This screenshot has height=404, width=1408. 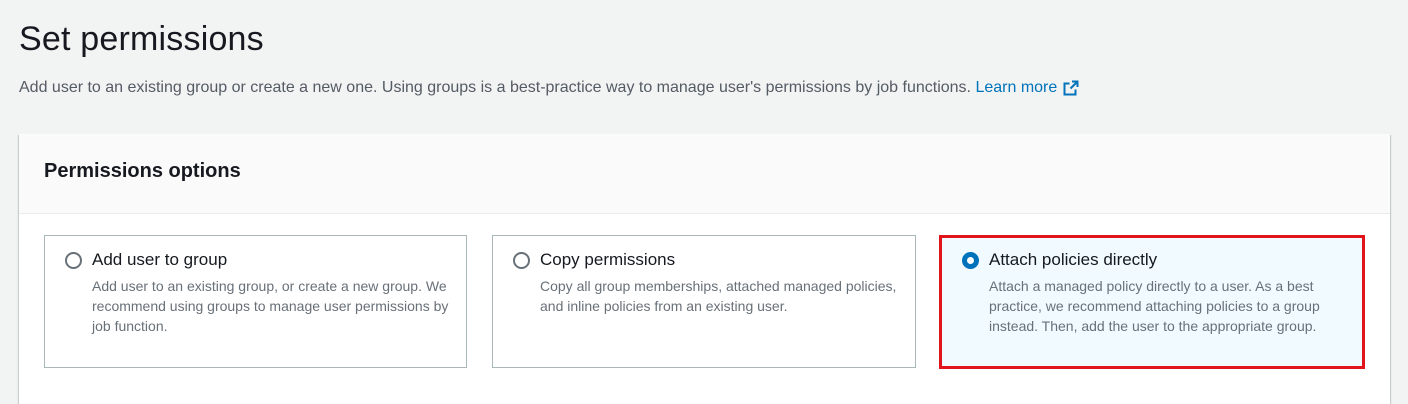 I want to click on radio-copy-permissions, so click(x=521, y=260).